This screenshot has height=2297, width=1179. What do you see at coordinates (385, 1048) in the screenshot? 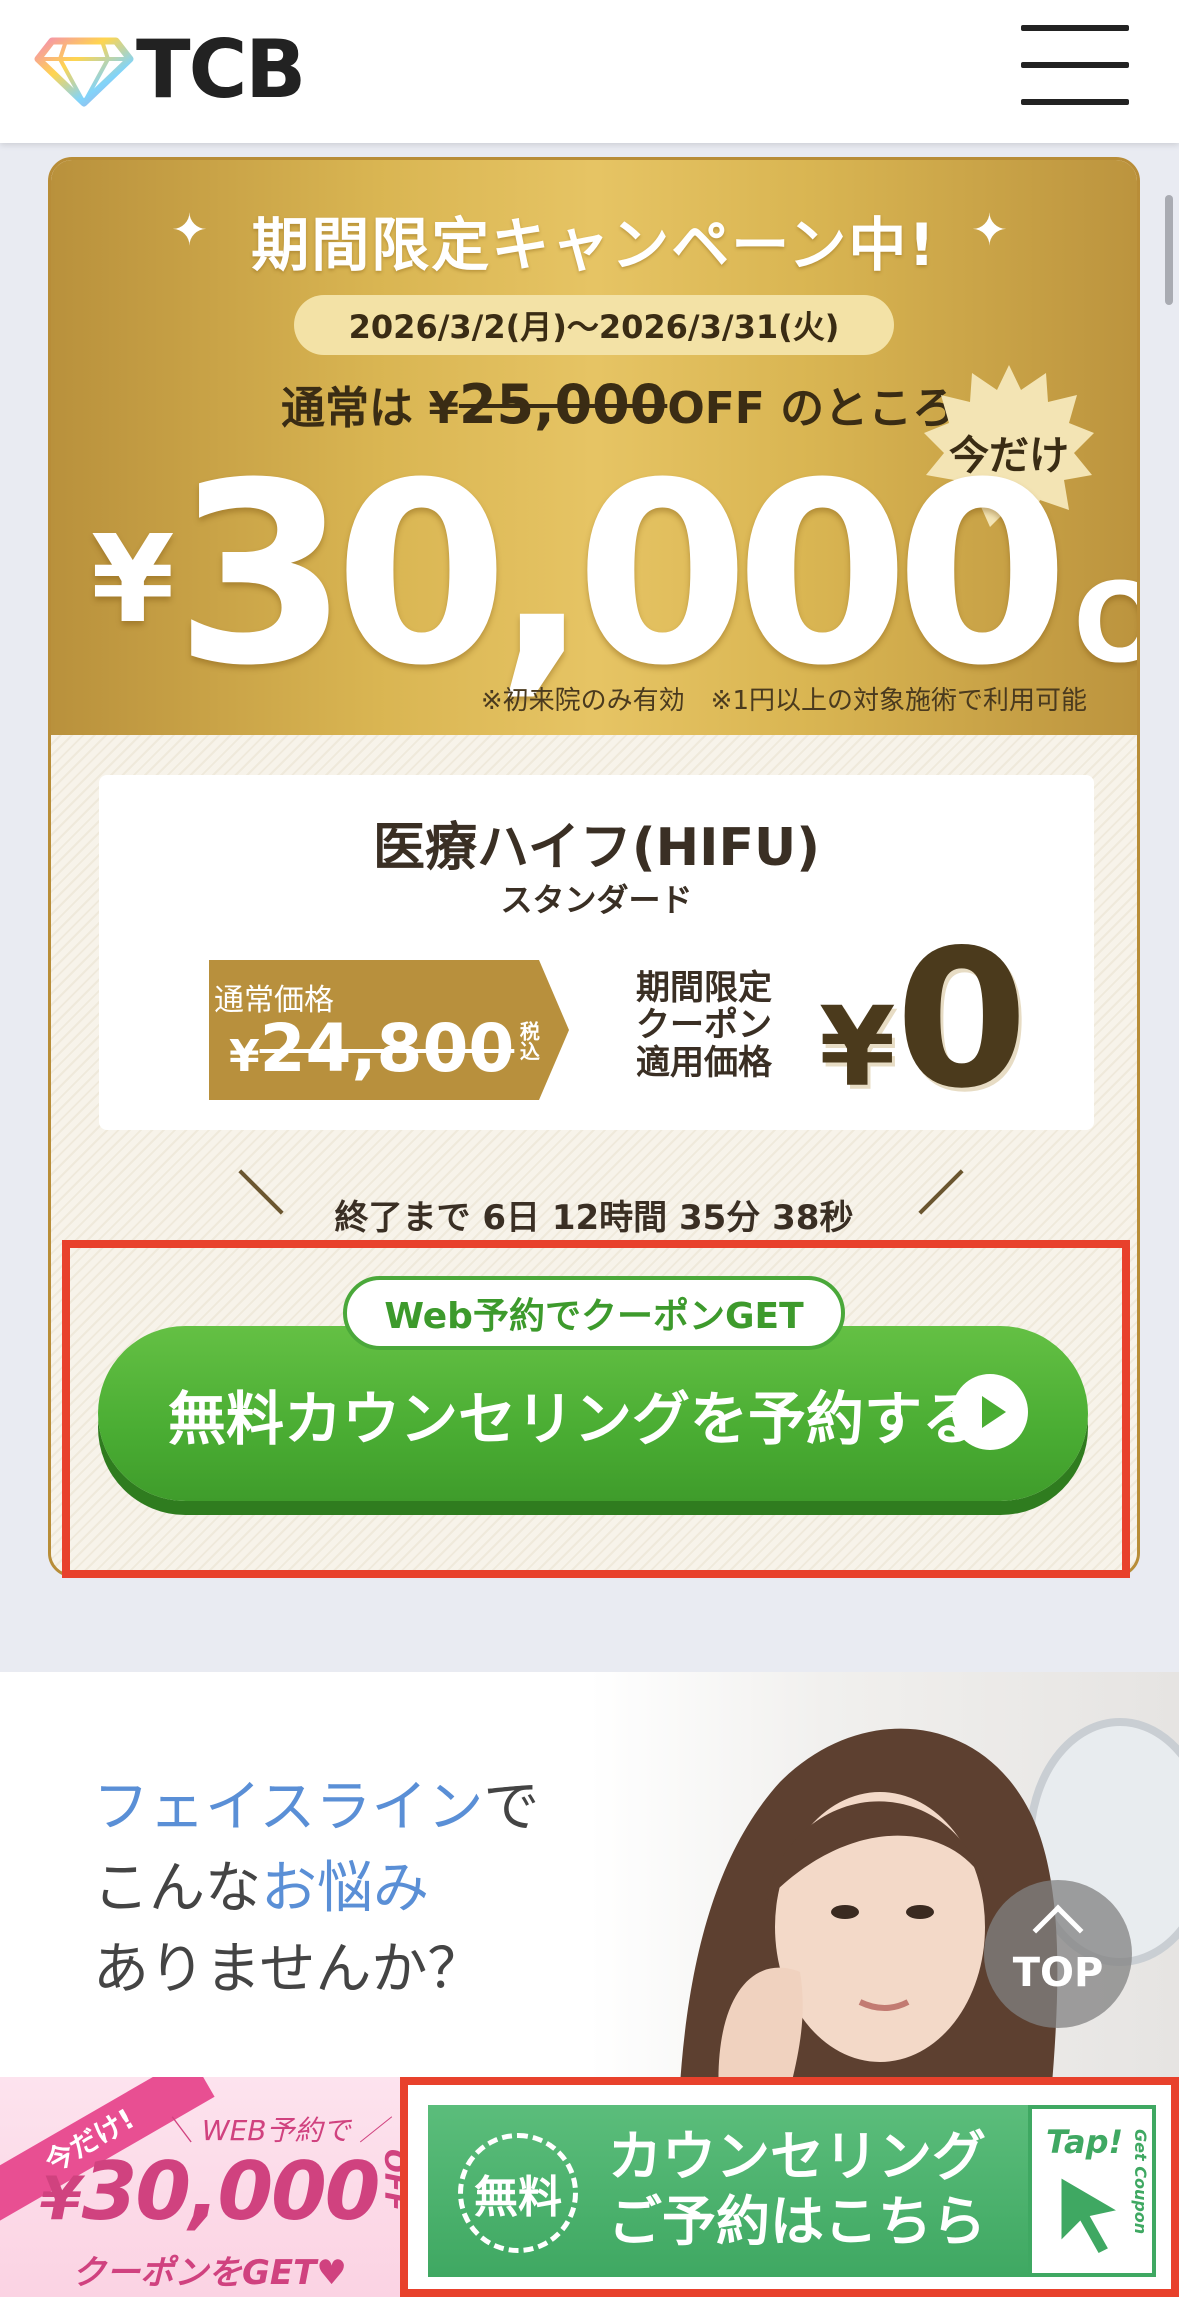
I see `regular-price: ¥24,800 税込` at bounding box center [385, 1048].